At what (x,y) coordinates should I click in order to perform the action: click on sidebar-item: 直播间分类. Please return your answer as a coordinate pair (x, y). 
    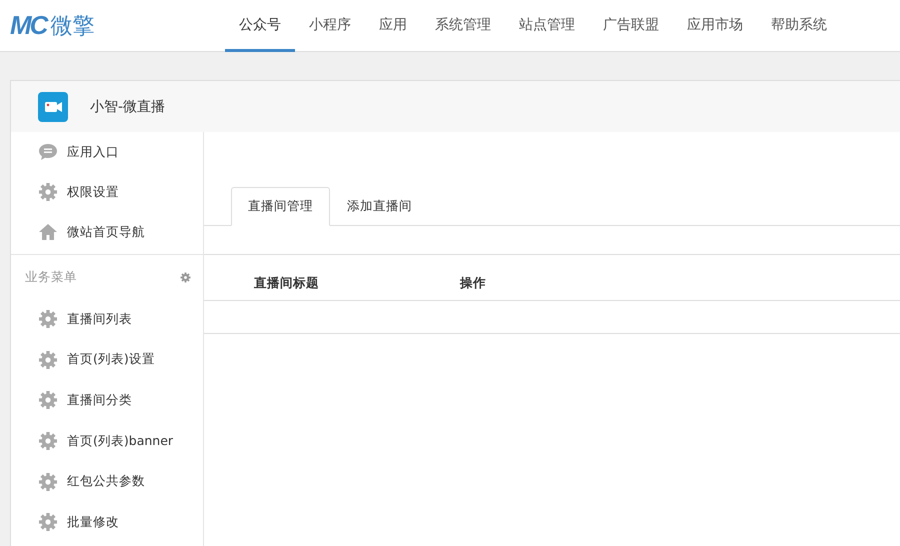
    Looking at the image, I should click on (107, 400).